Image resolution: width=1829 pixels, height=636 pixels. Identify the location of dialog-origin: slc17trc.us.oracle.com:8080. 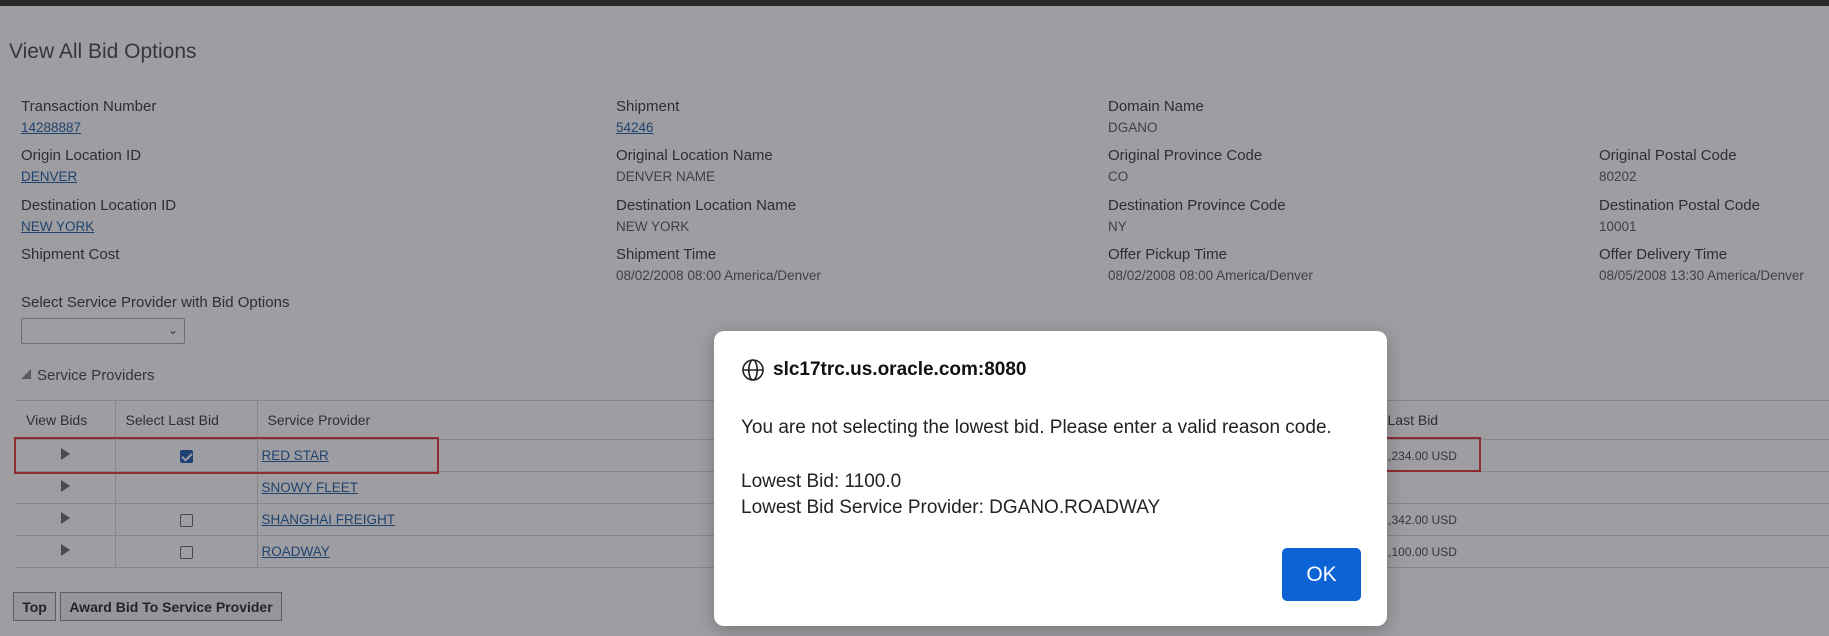
(884, 370).